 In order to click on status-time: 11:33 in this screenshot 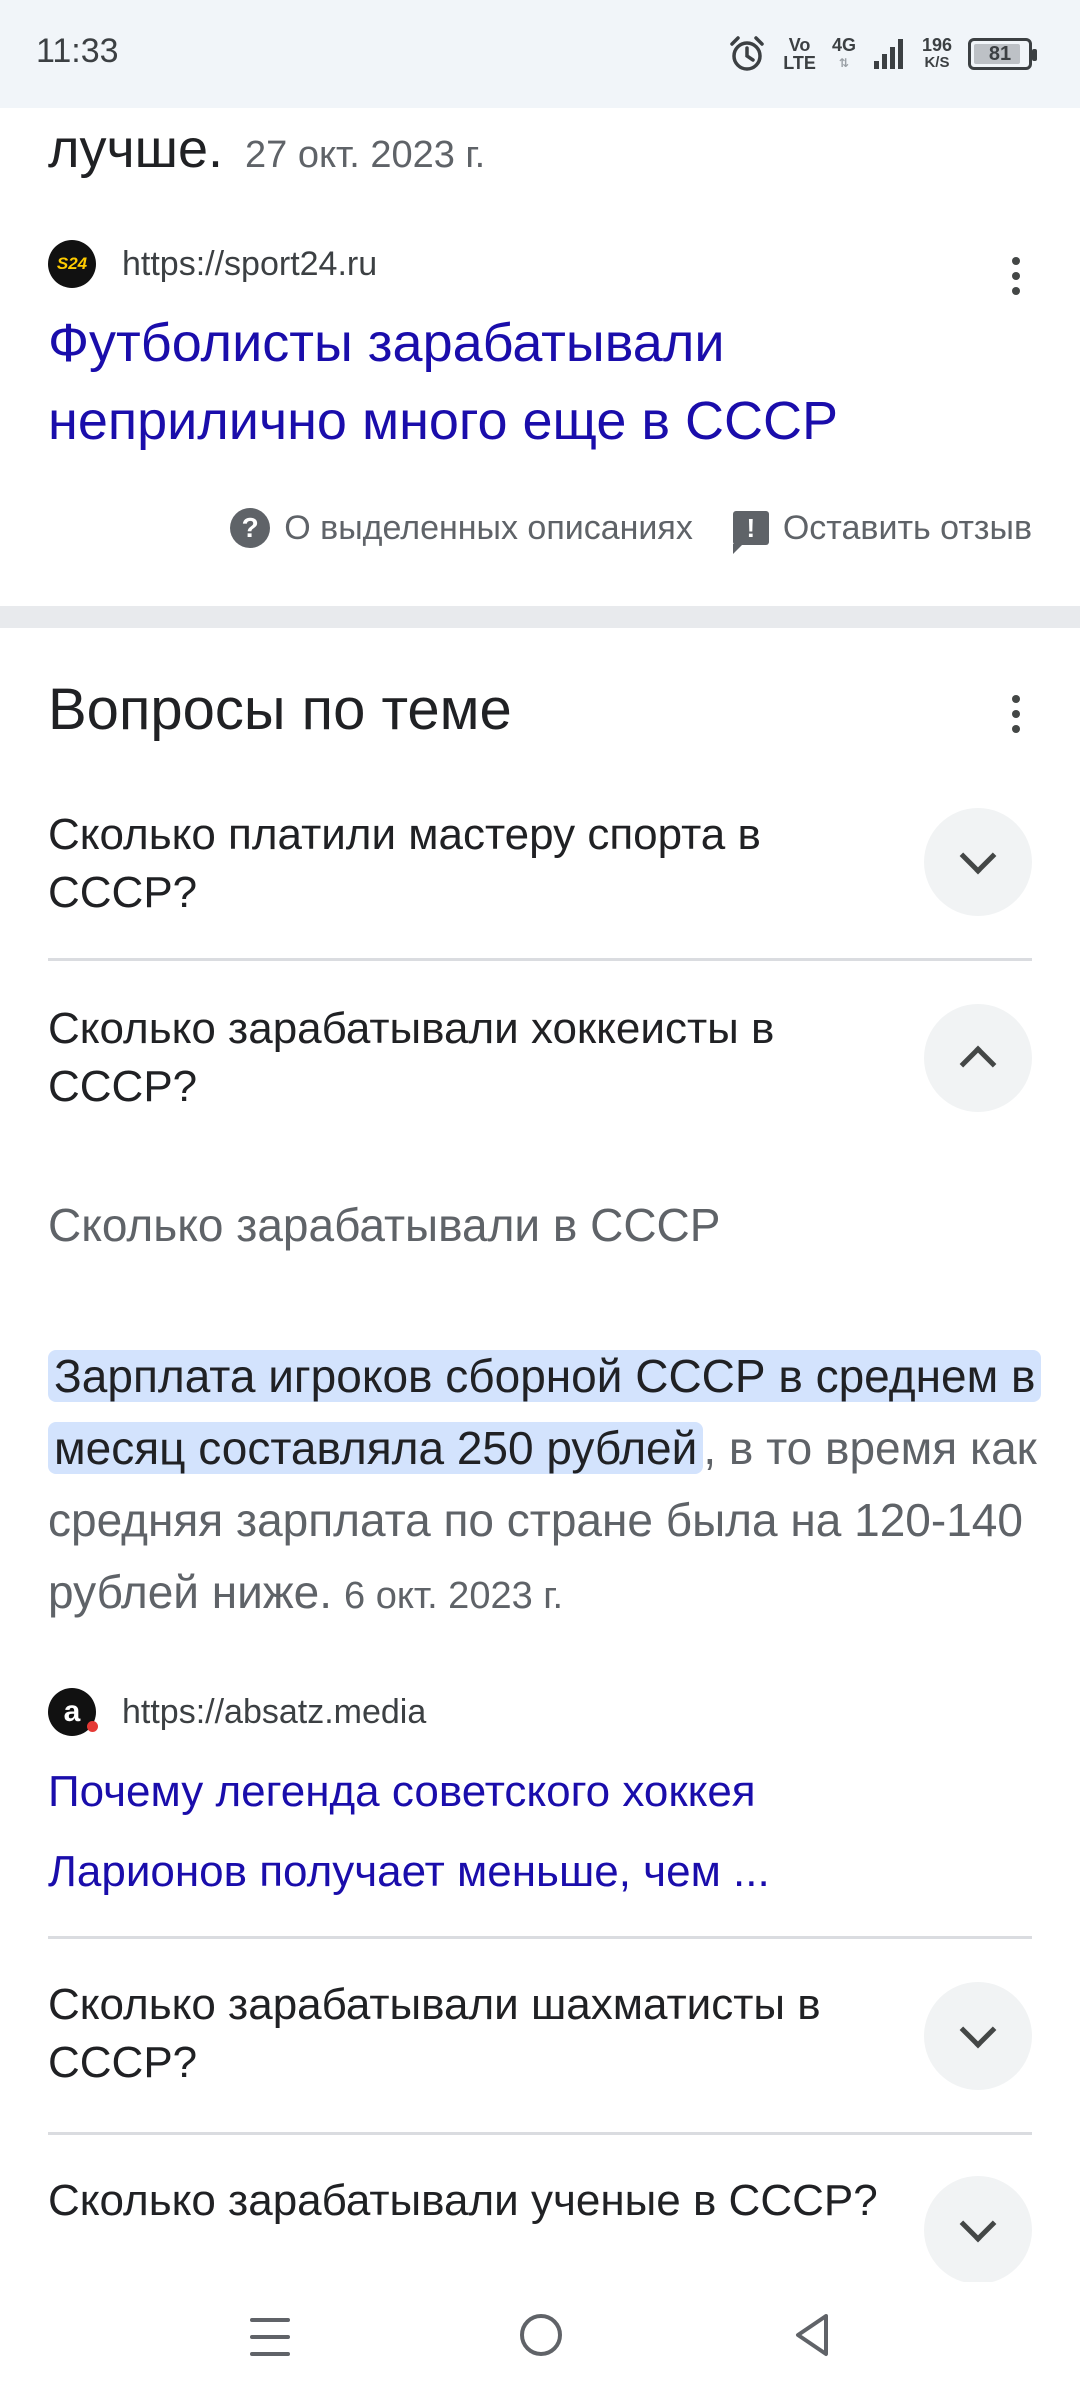, I will do `click(77, 51)`.